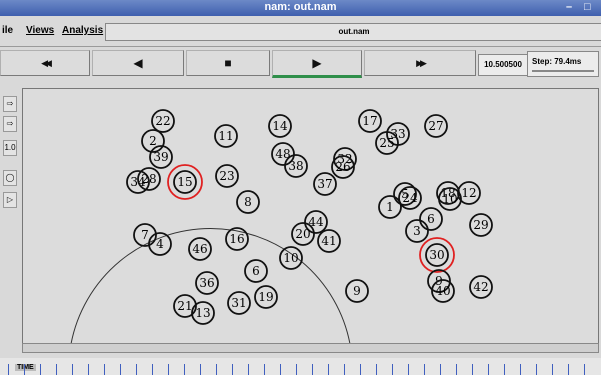  Describe the element at coordinates (390, 207) in the screenshot. I see `node-1: 1` at that location.